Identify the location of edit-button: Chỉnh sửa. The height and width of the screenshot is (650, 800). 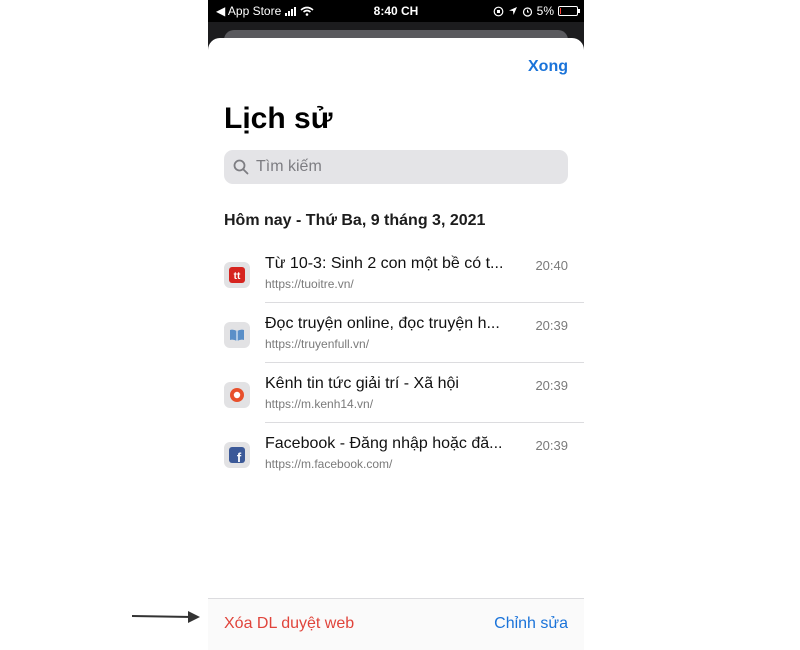
(531, 624).